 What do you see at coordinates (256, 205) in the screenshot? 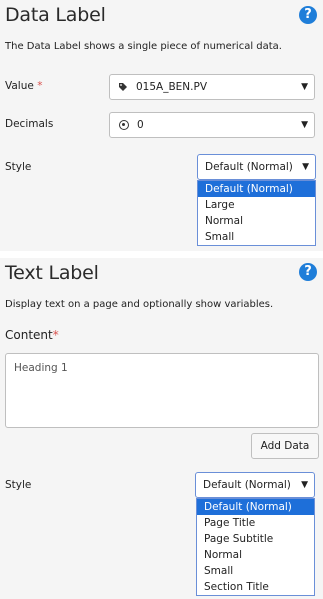
I see `dropdown-option: Large` at bounding box center [256, 205].